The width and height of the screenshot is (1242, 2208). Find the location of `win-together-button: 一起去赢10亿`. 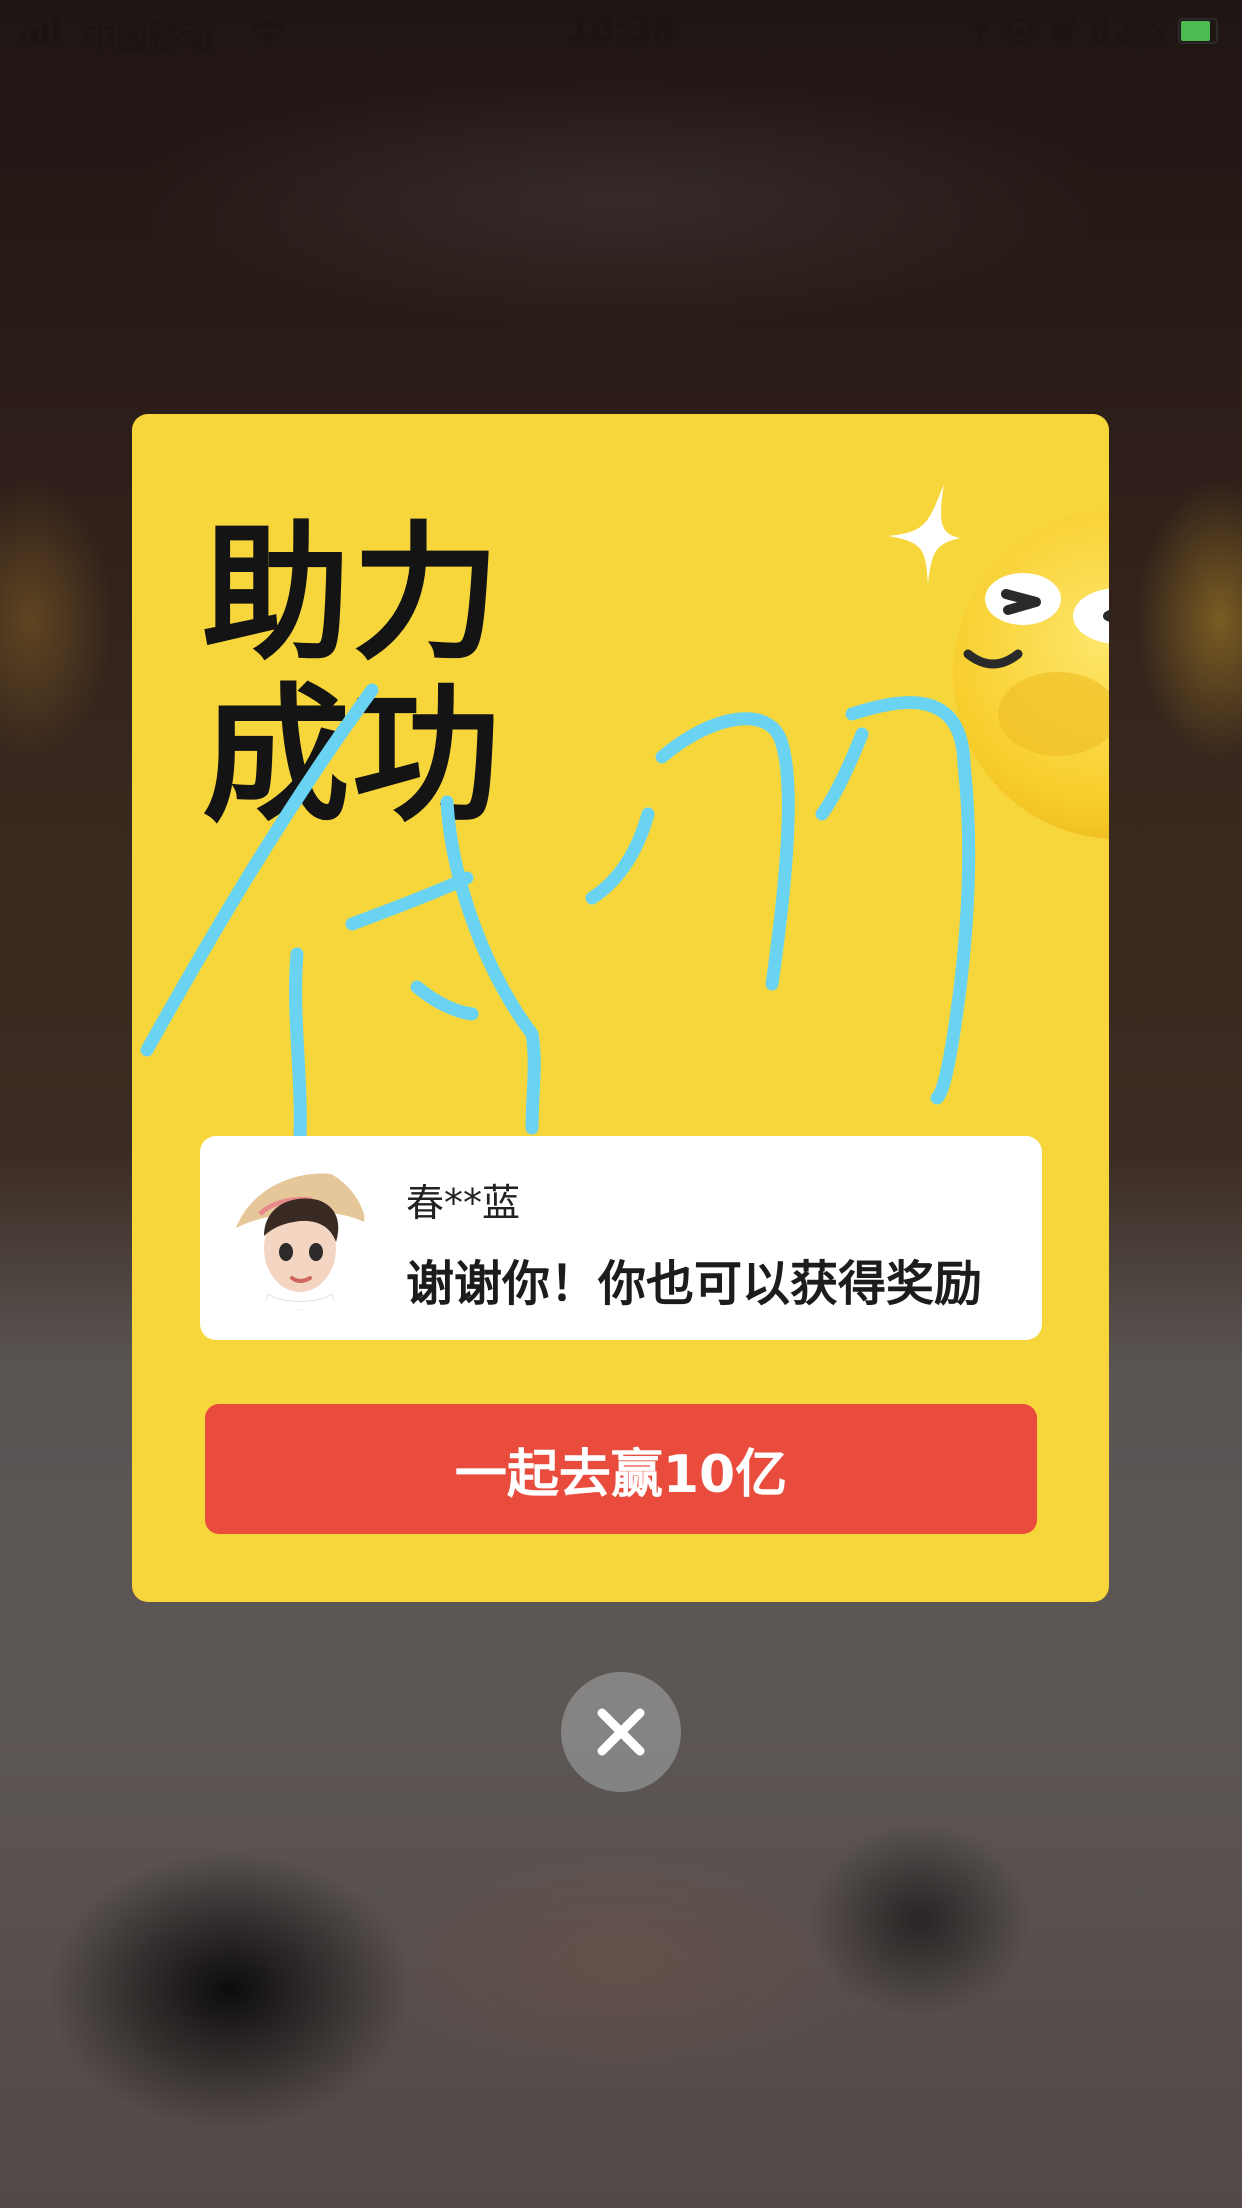

win-together-button: 一起去赢10亿 is located at coordinates (621, 1469).